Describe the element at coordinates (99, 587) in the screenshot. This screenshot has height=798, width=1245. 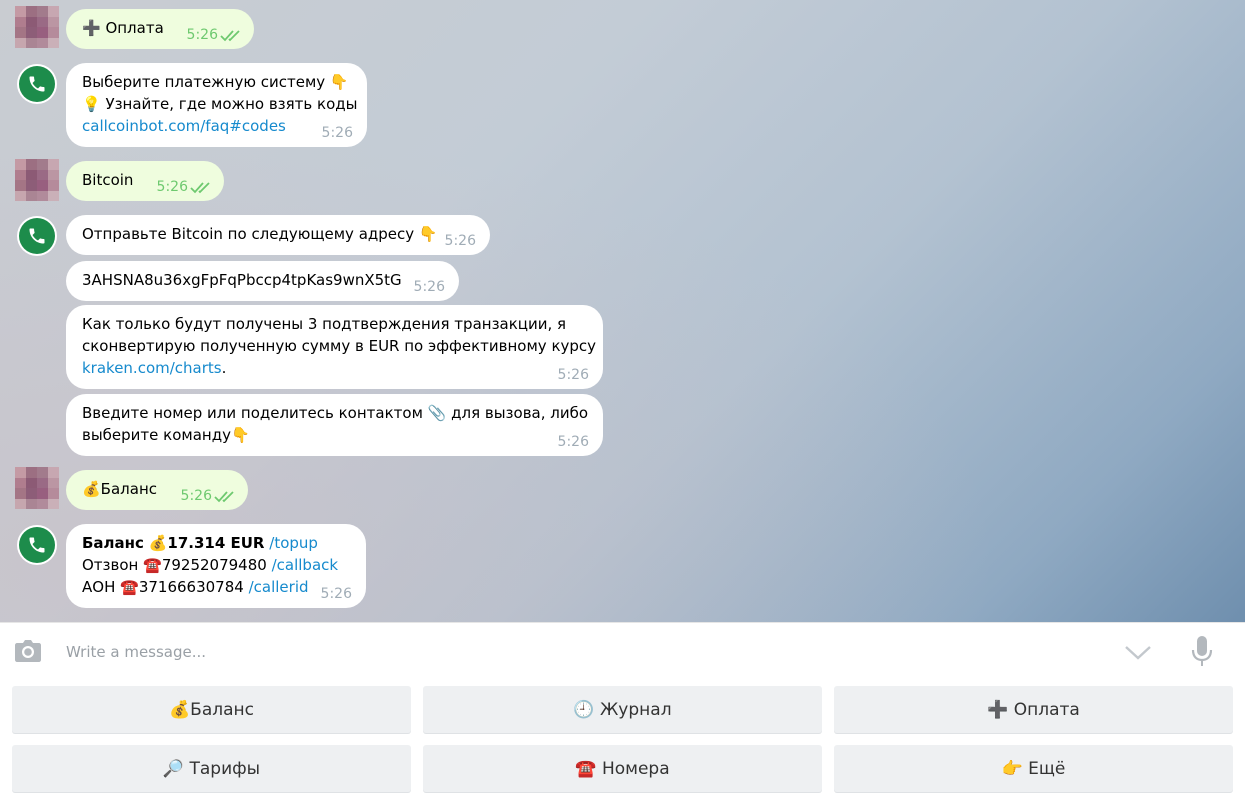
I see `aon-label: АОН` at that location.